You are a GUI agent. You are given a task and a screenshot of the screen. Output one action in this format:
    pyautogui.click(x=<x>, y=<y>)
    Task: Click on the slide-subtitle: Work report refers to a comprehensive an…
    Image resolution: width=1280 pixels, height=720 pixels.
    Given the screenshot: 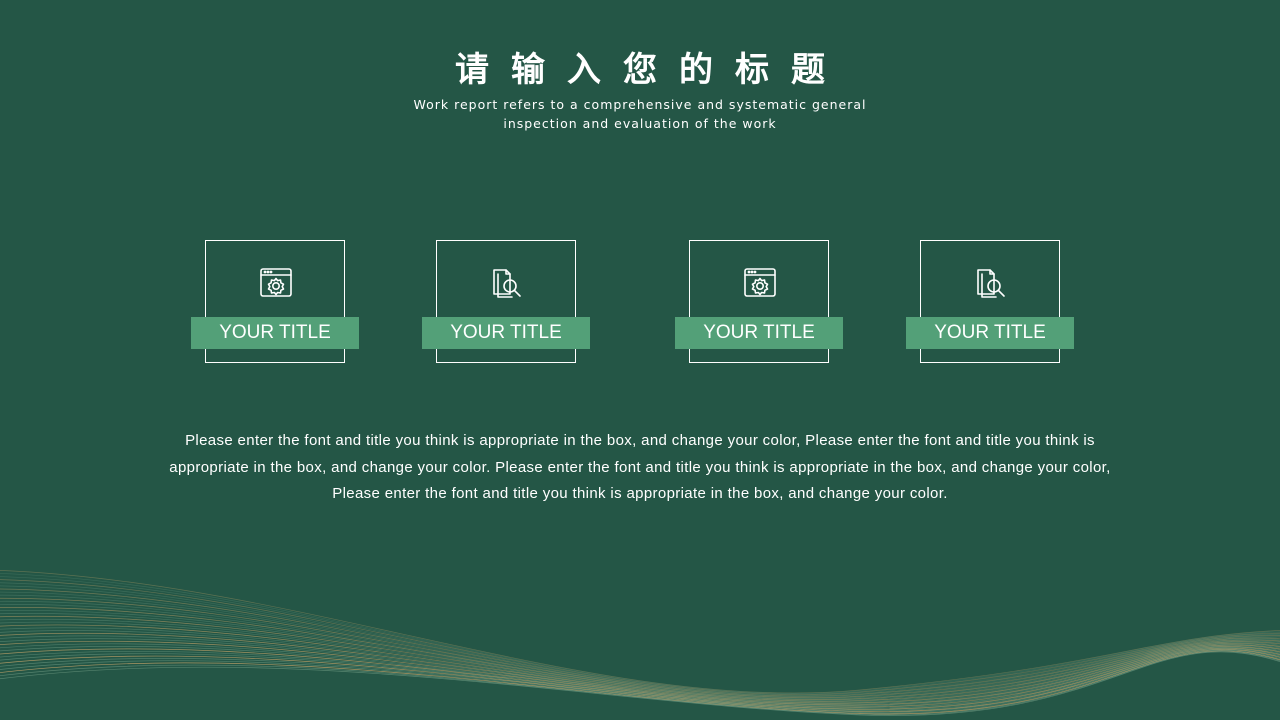 What is the action you would take?
    pyautogui.click(x=640, y=114)
    